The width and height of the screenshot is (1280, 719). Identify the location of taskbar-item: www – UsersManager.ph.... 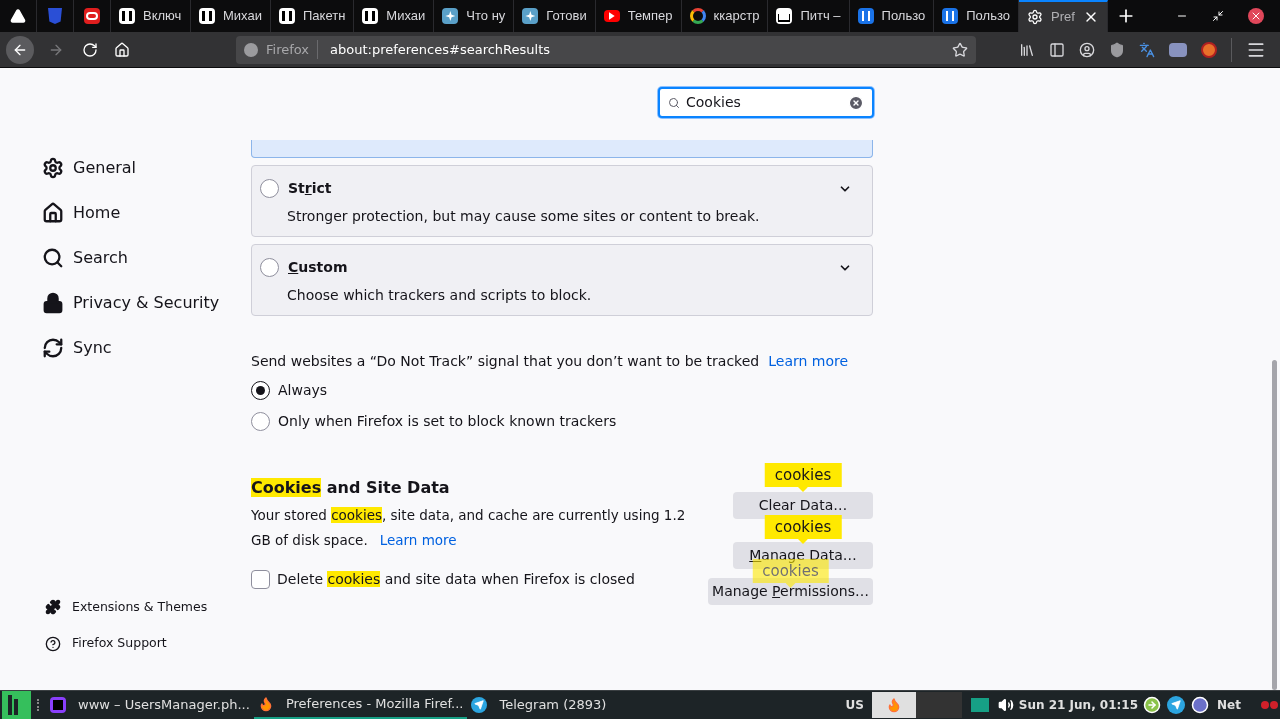
(150, 705).